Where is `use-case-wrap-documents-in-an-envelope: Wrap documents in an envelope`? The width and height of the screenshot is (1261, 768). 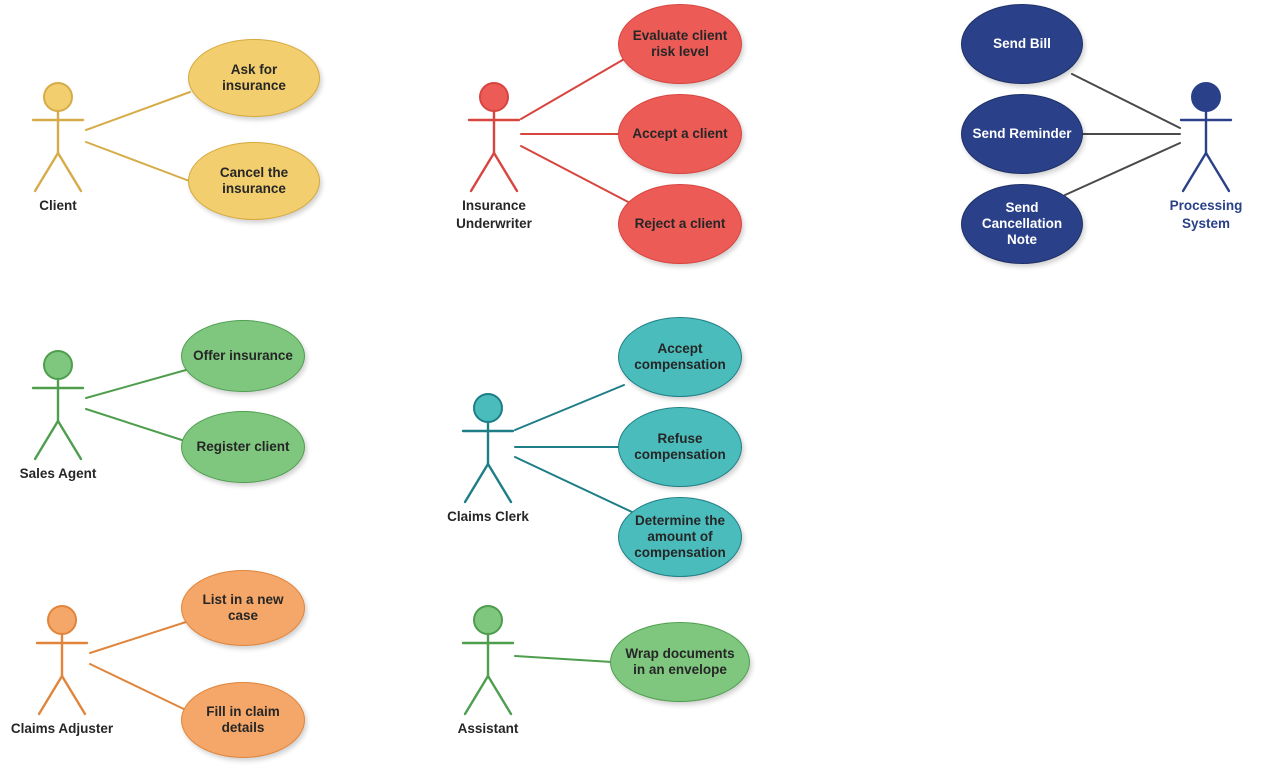
use-case-wrap-documents-in-an-envelope: Wrap documents in an envelope is located at coordinates (680, 662).